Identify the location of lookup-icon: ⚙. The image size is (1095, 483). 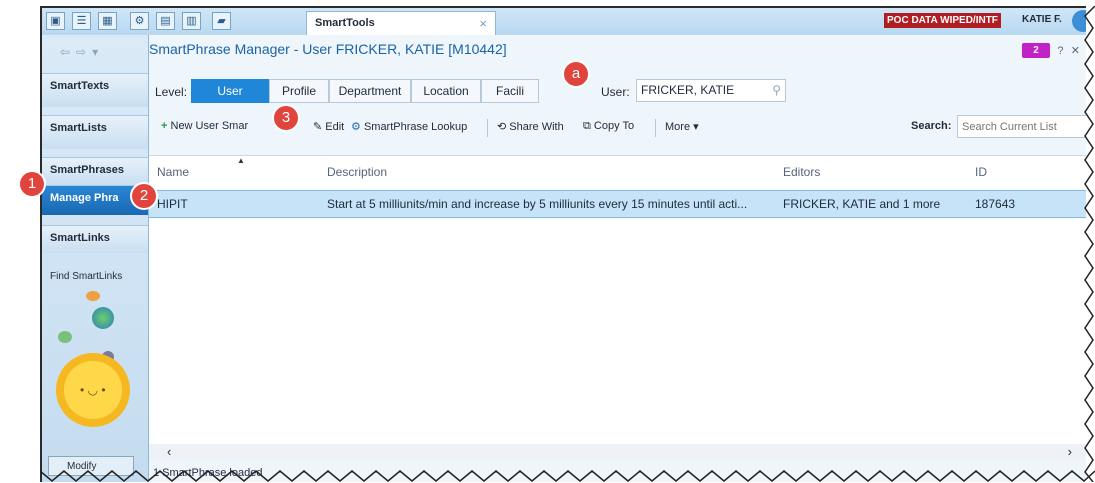
(356, 127).